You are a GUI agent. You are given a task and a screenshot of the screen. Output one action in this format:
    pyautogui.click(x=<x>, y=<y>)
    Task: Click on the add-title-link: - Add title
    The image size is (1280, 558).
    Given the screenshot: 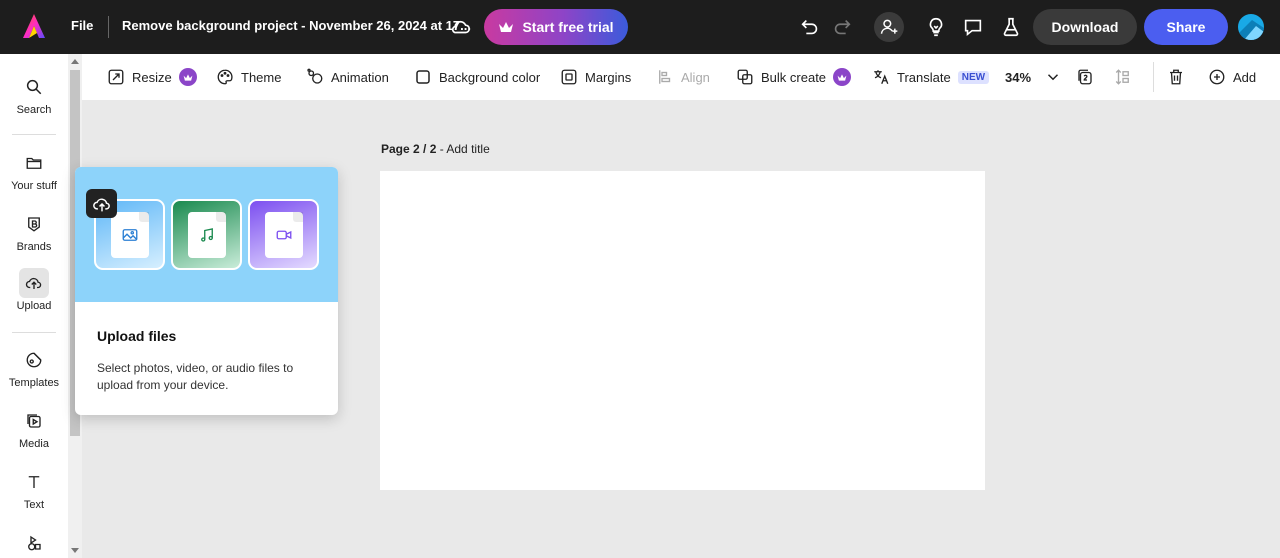 What is the action you would take?
    pyautogui.click(x=463, y=149)
    